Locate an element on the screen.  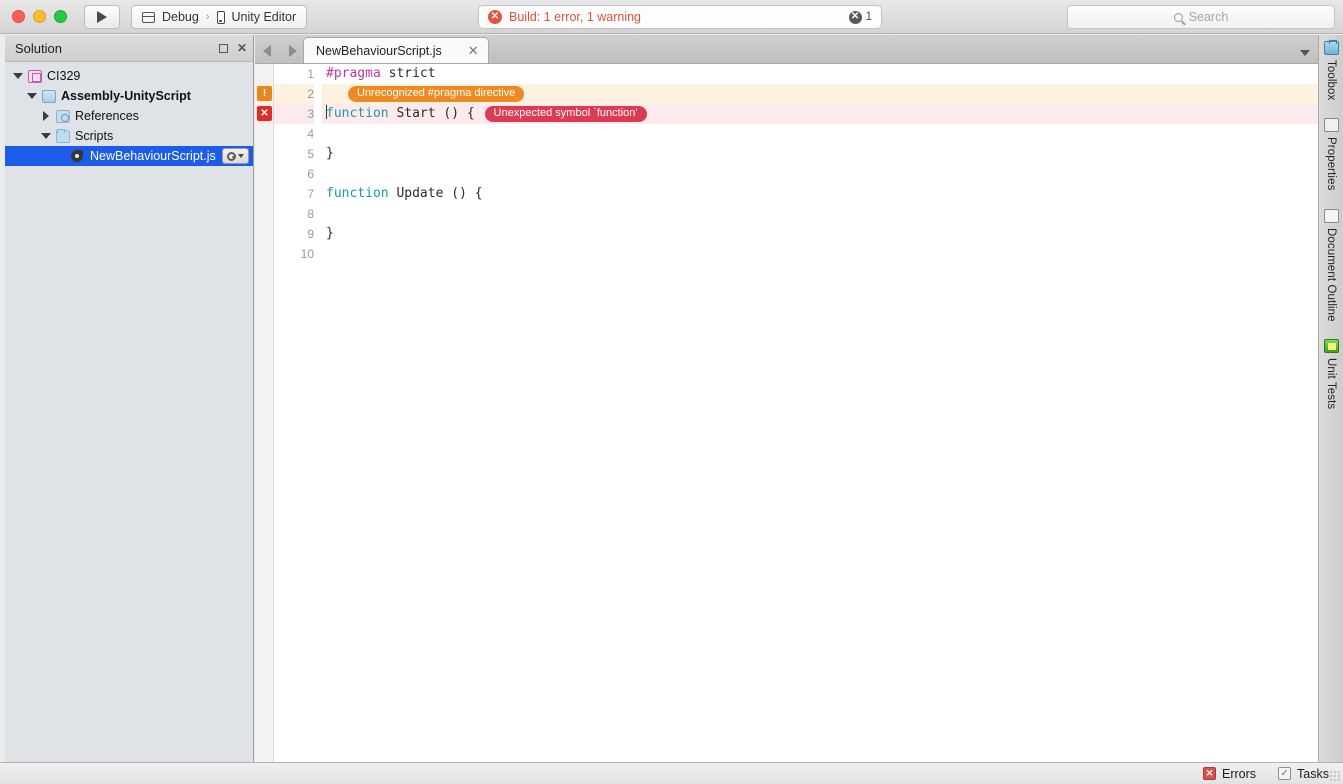
tree-item-label: Scripts is located at coordinates (94, 136).